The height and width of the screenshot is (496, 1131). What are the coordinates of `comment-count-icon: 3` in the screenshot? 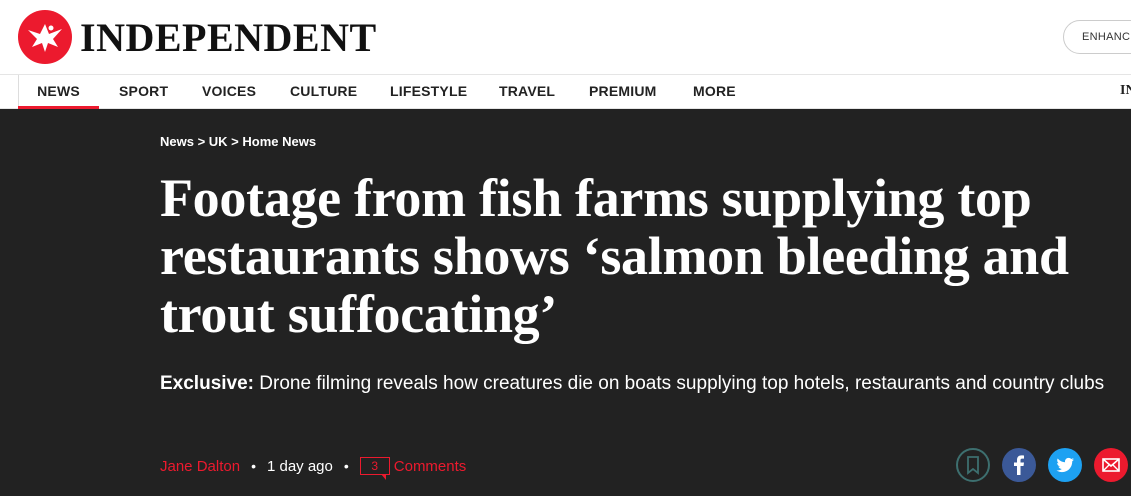 It's located at (374, 468).